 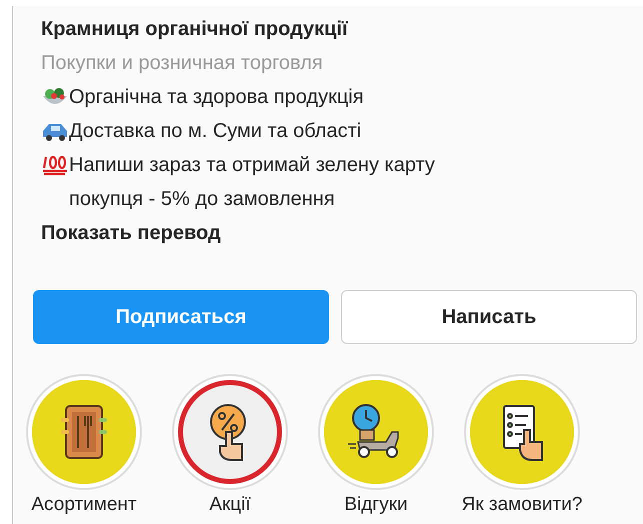 I want to click on highlight-label: Асортимент, so click(x=84, y=505).